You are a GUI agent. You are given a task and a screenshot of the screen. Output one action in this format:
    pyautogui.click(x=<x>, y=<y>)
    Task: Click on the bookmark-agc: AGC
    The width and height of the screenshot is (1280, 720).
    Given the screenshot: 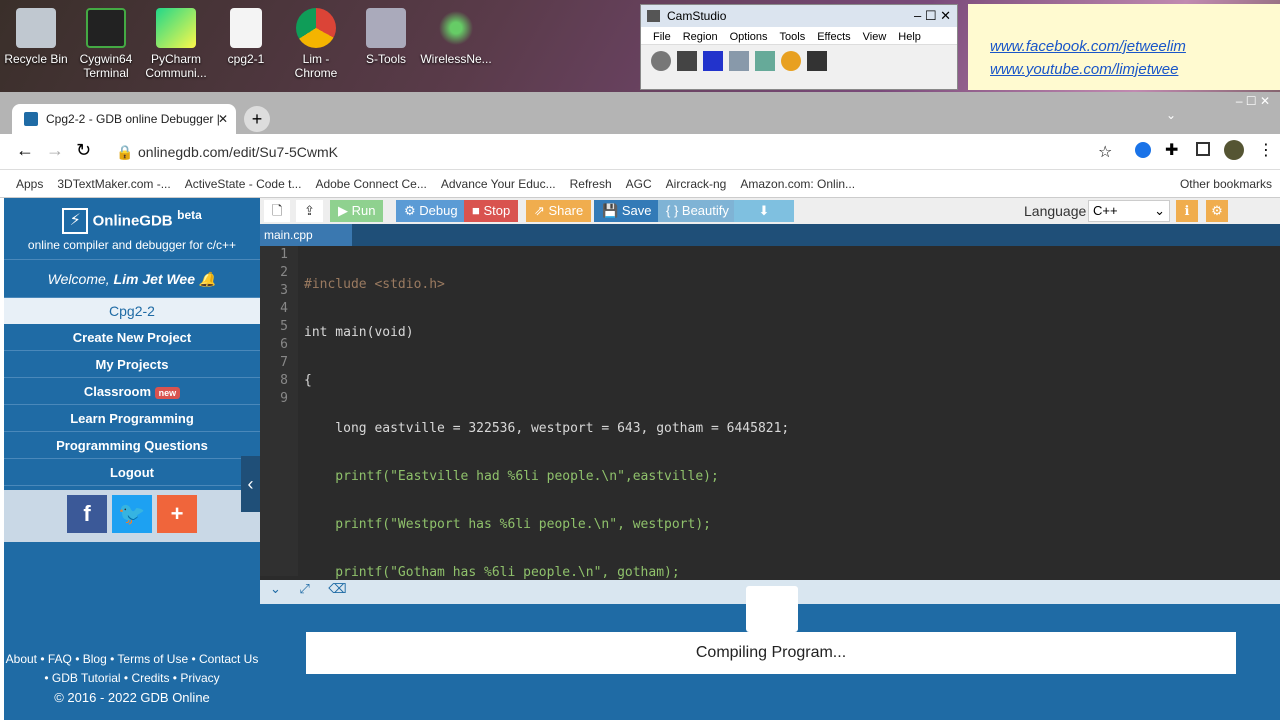 What is the action you would take?
    pyautogui.click(x=639, y=184)
    